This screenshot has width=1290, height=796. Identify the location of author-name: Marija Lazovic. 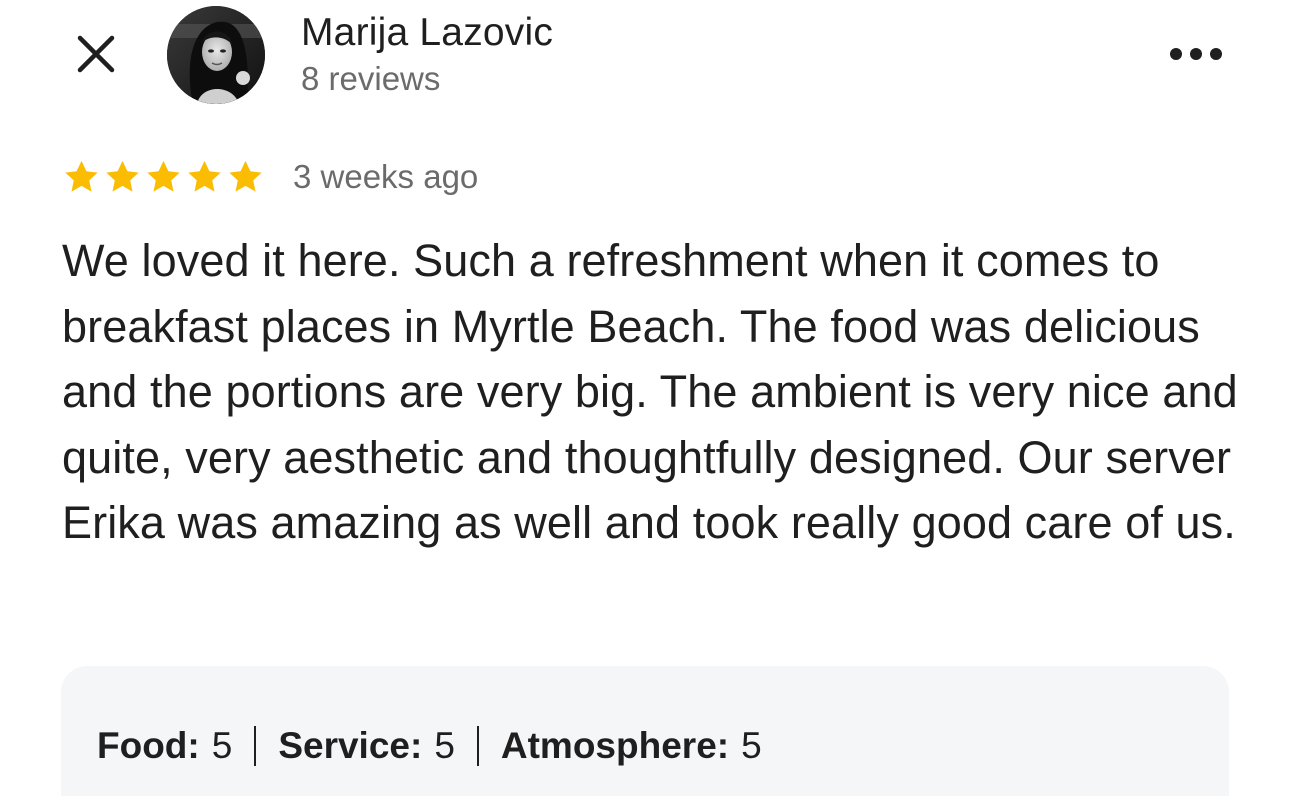
(427, 33).